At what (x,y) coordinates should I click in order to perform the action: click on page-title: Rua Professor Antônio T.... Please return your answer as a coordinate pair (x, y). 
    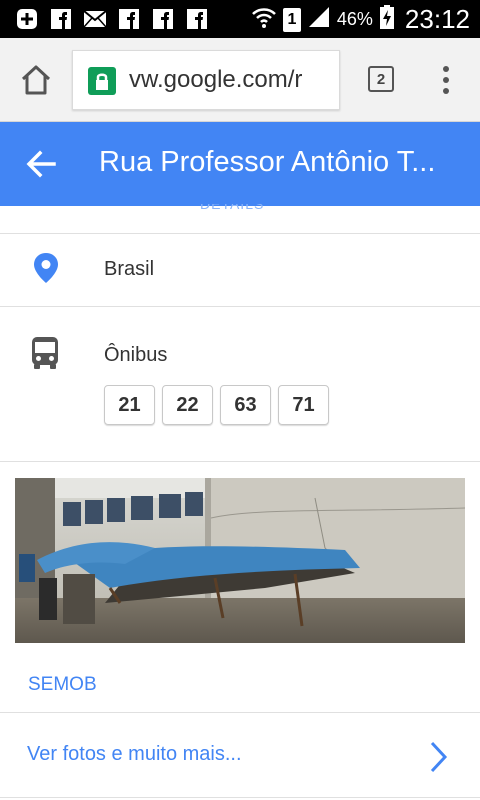
    Looking at the image, I should click on (267, 162).